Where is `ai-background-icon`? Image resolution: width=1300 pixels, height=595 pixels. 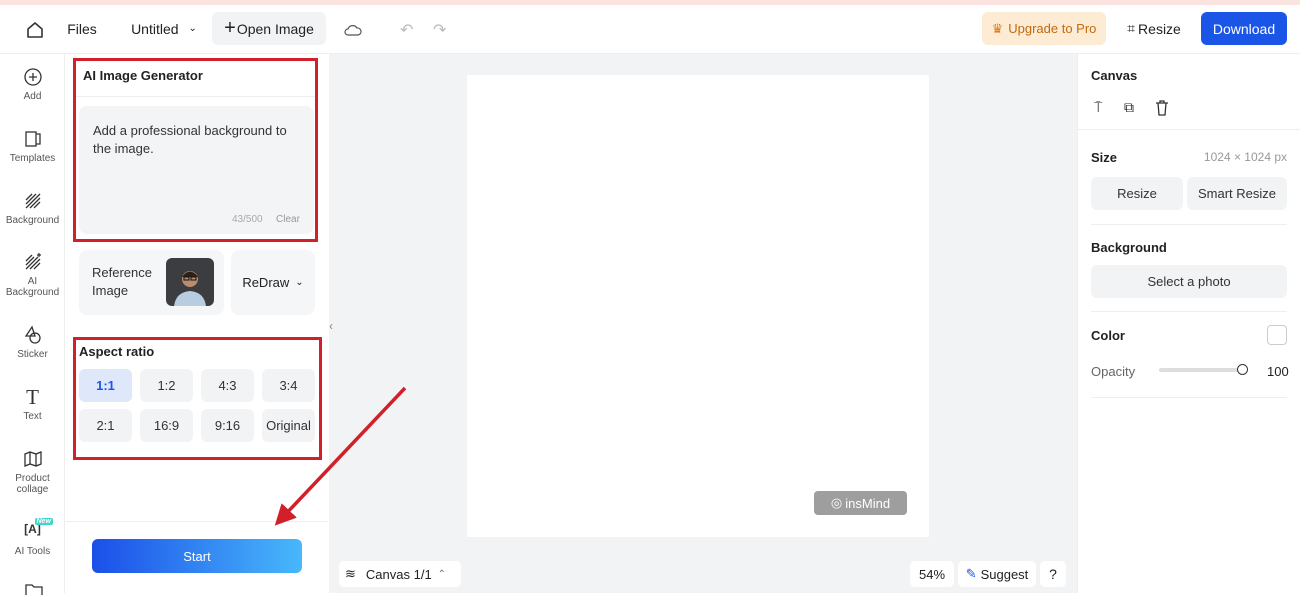
ai-background-icon is located at coordinates (33, 261).